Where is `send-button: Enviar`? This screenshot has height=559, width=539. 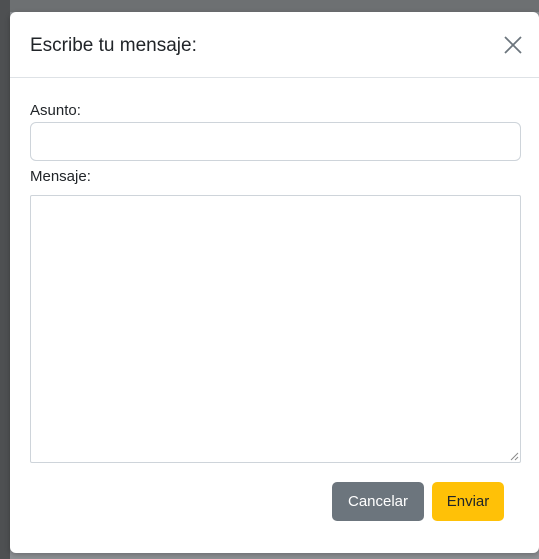
send-button: Enviar is located at coordinates (468, 501).